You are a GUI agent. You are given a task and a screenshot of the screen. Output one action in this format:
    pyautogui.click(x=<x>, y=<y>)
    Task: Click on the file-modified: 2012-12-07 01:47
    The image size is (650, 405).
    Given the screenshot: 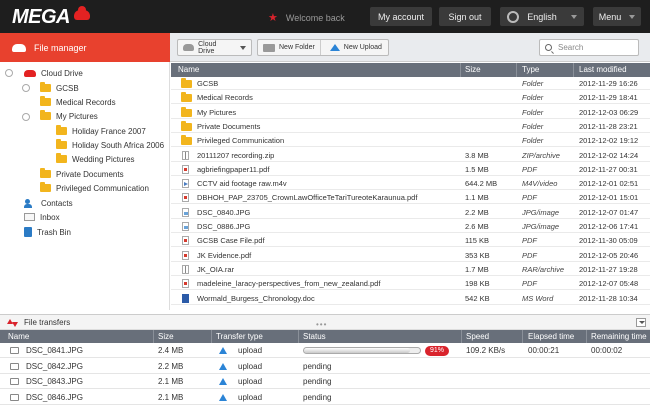 What is the action you would take?
    pyautogui.click(x=609, y=212)
    